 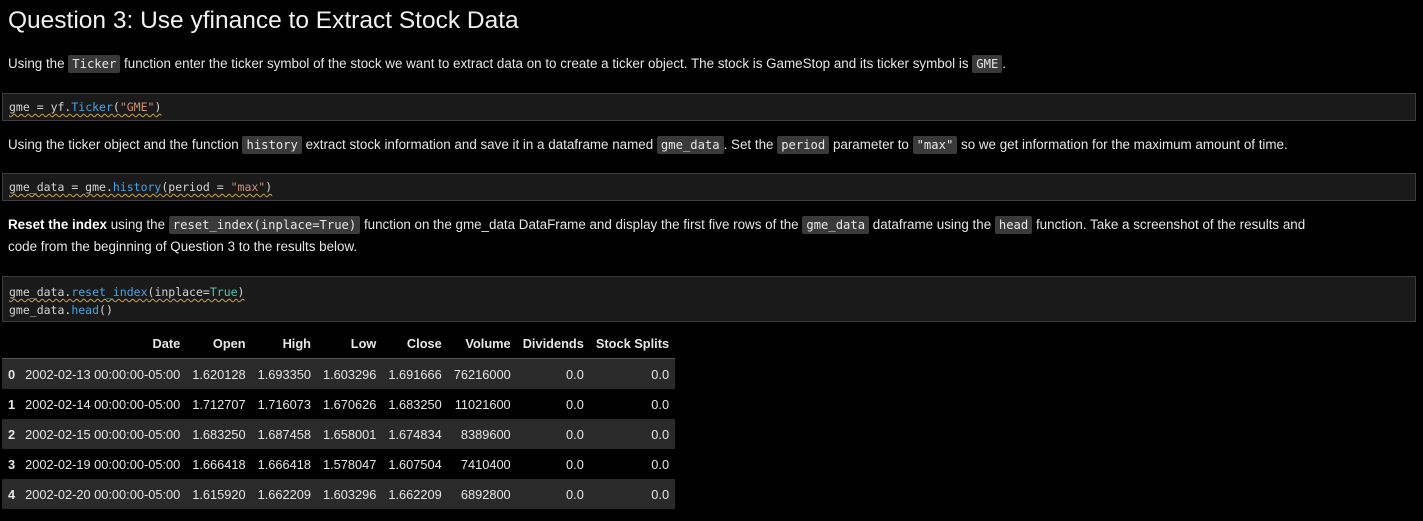 What do you see at coordinates (284, 404) in the screenshot?
I see `table-cell: 1.716073` at bounding box center [284, 404].